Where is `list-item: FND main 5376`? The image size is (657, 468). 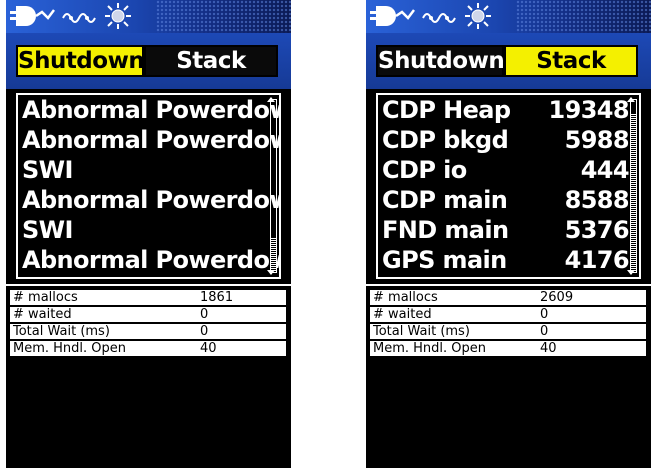
list-item: FND main 5376 is located at coordinates (508, 230).